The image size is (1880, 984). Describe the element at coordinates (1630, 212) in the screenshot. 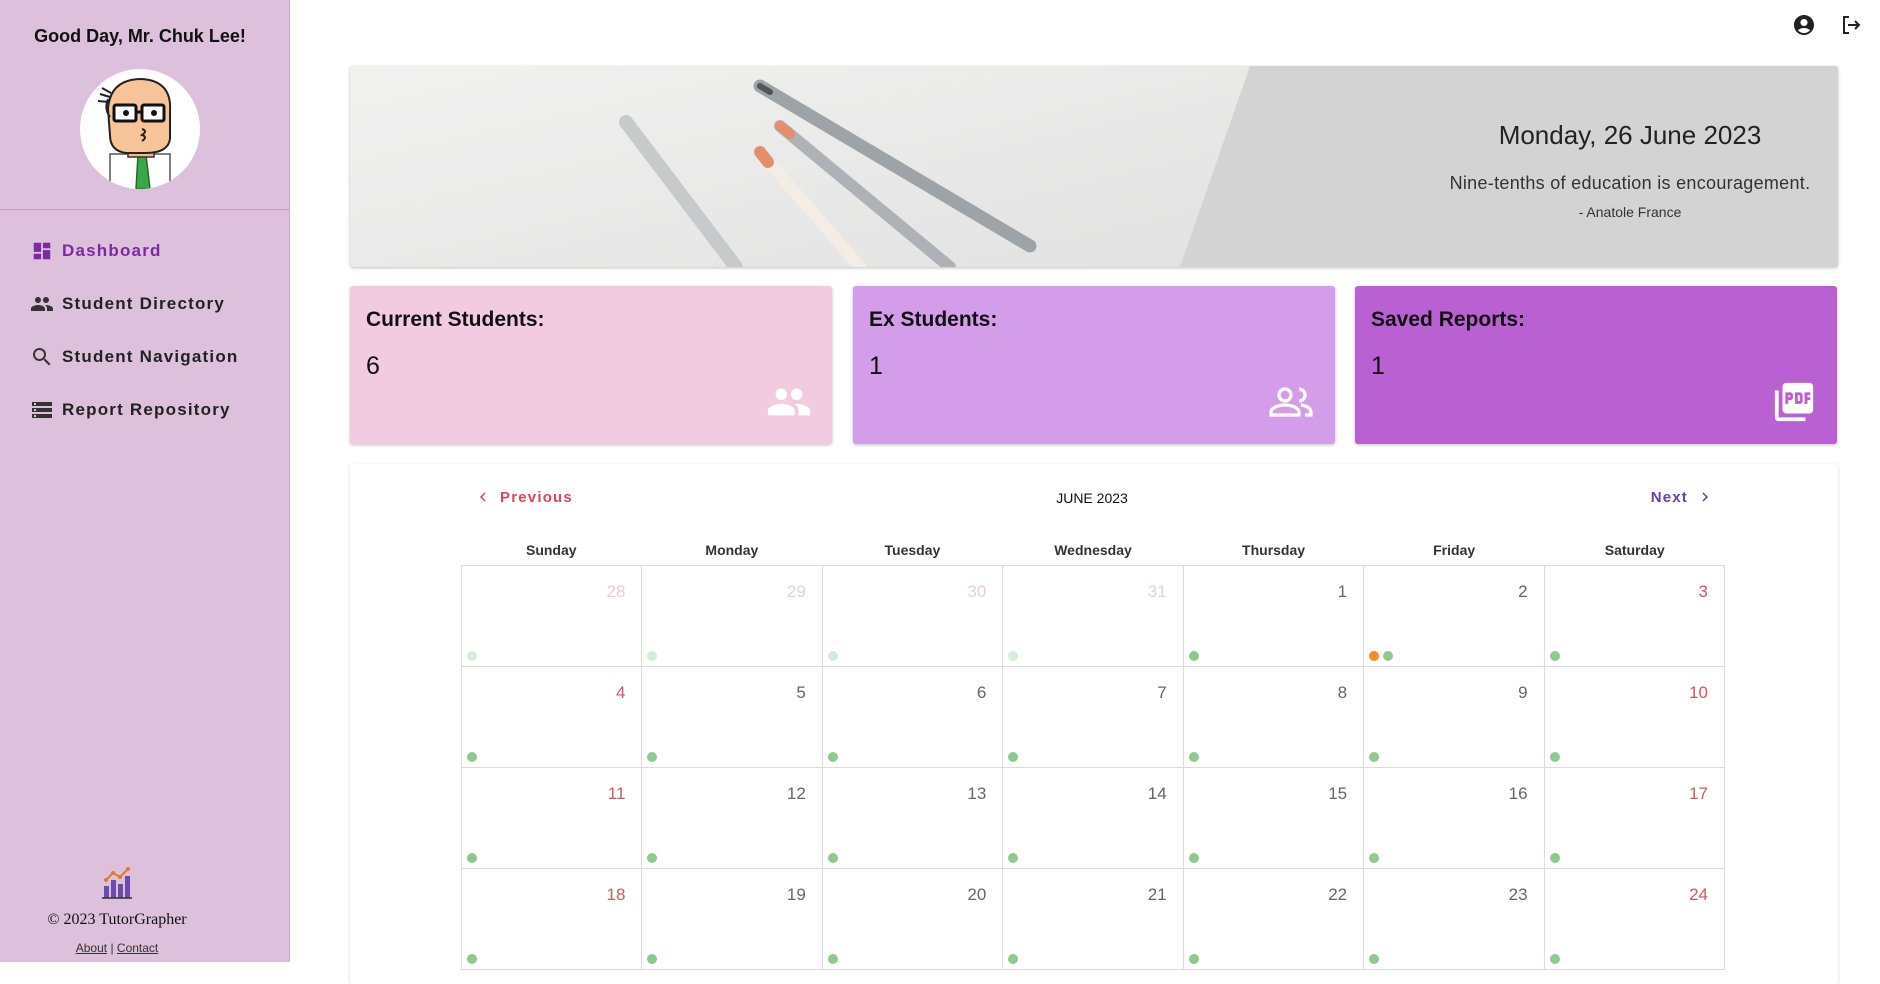

I see `quote-author: - Anatole France` at that location.